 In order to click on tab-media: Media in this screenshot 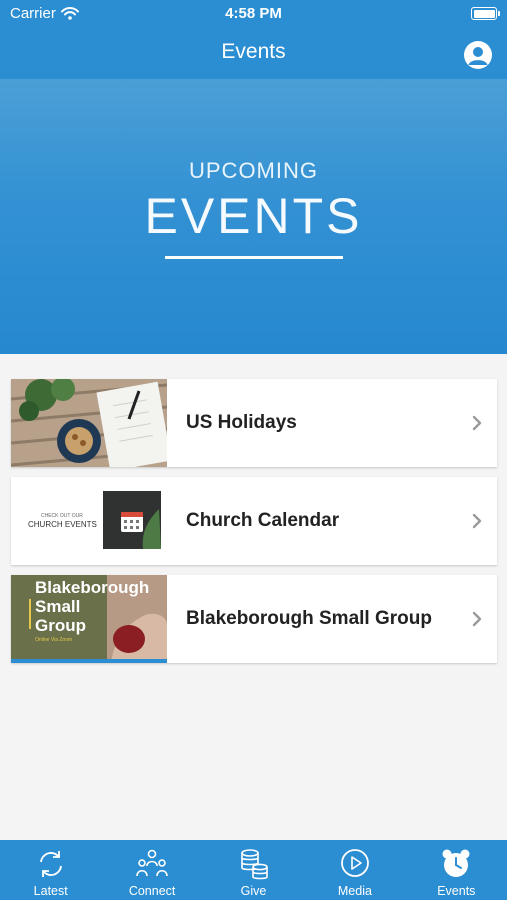, I will do `click(354, 870)`.